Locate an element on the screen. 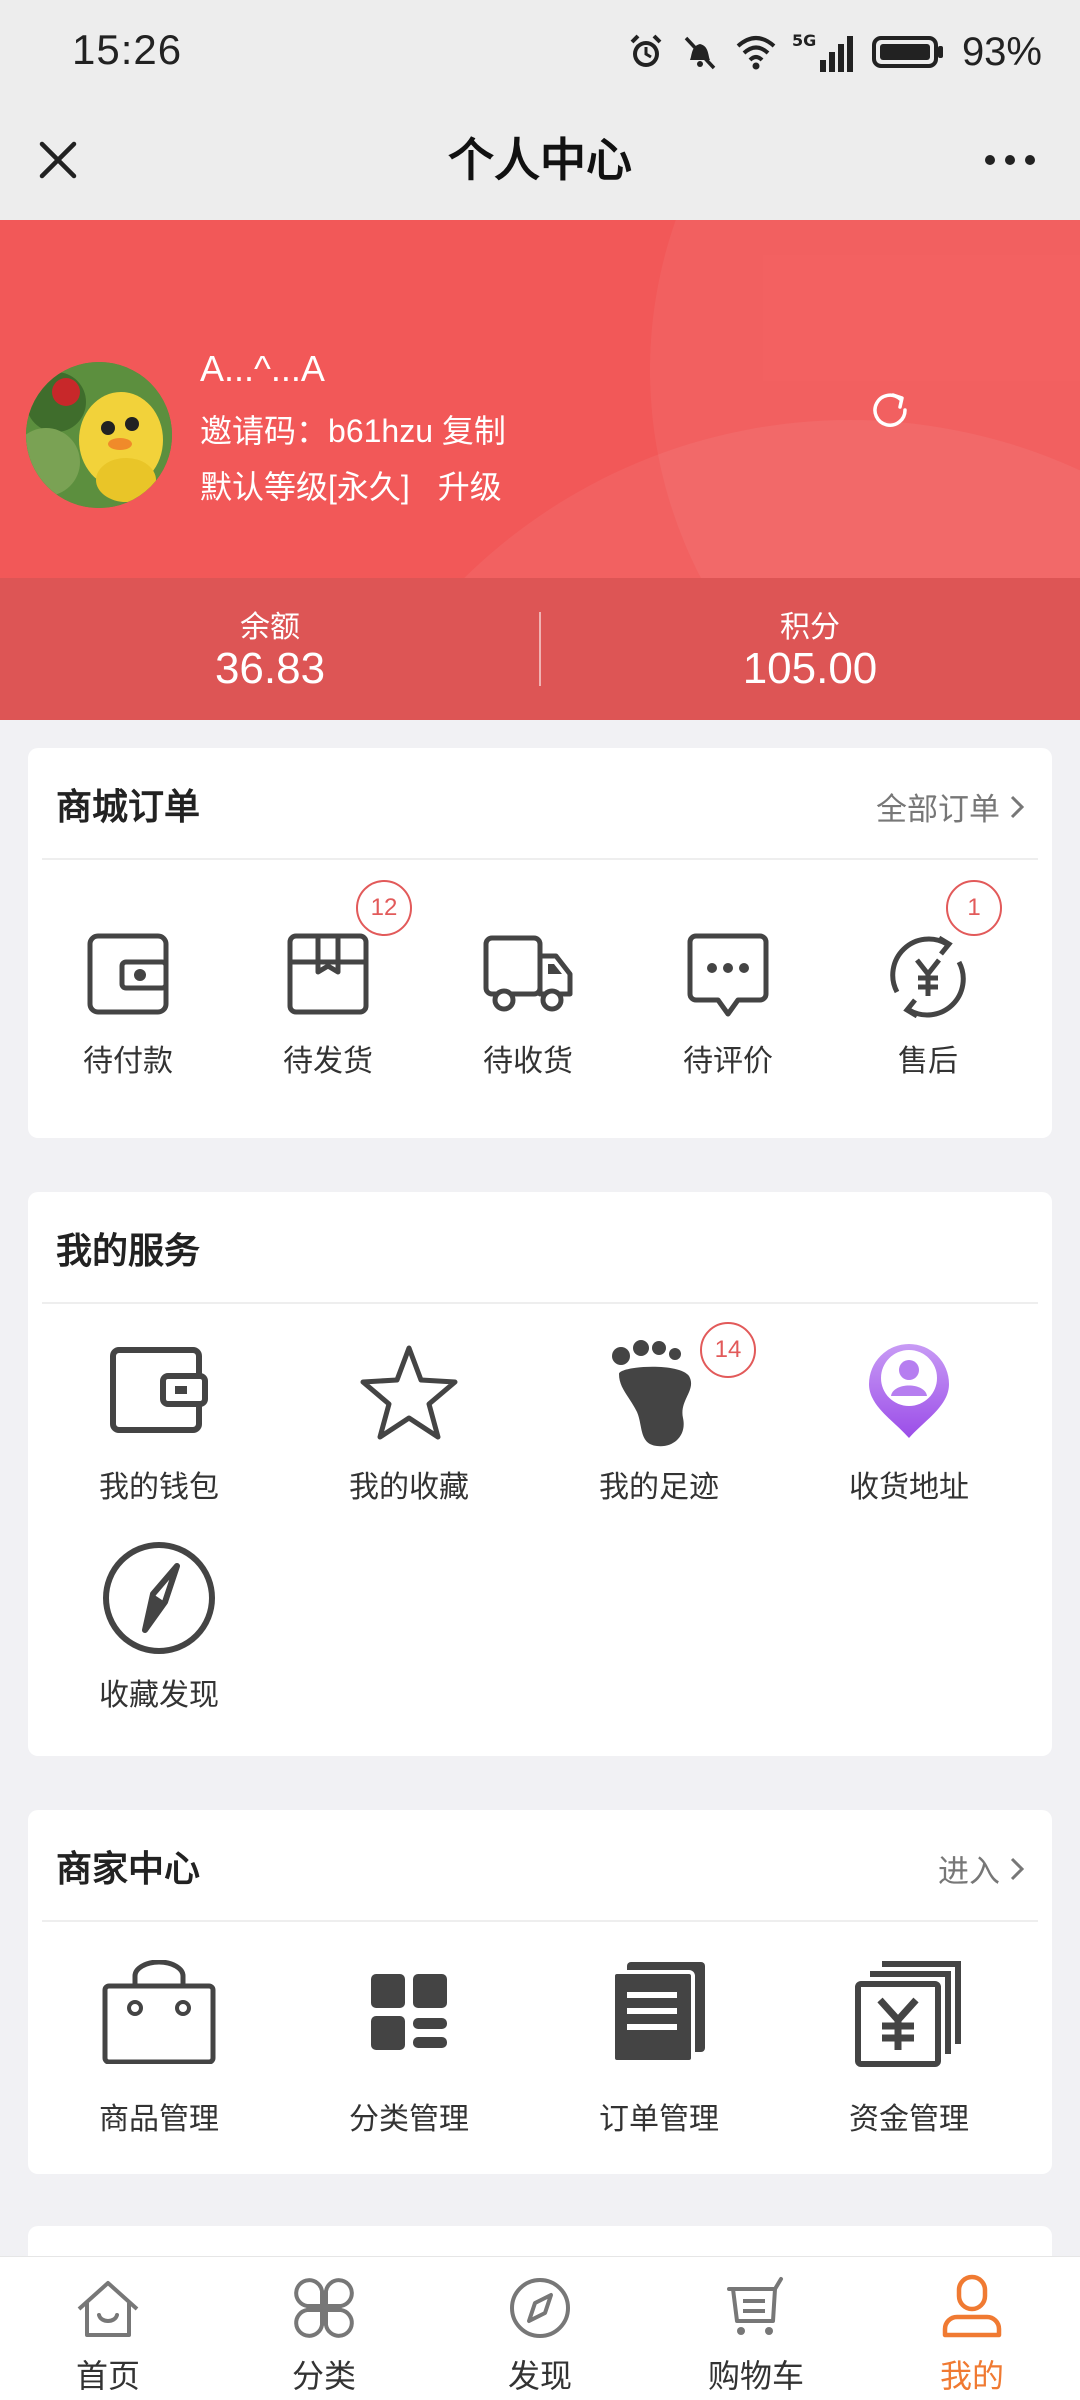 Image resolution: width=1080 pixels, height=2400 pixels. order-item-label: 待收货 is located at coordinates (528, 1061).